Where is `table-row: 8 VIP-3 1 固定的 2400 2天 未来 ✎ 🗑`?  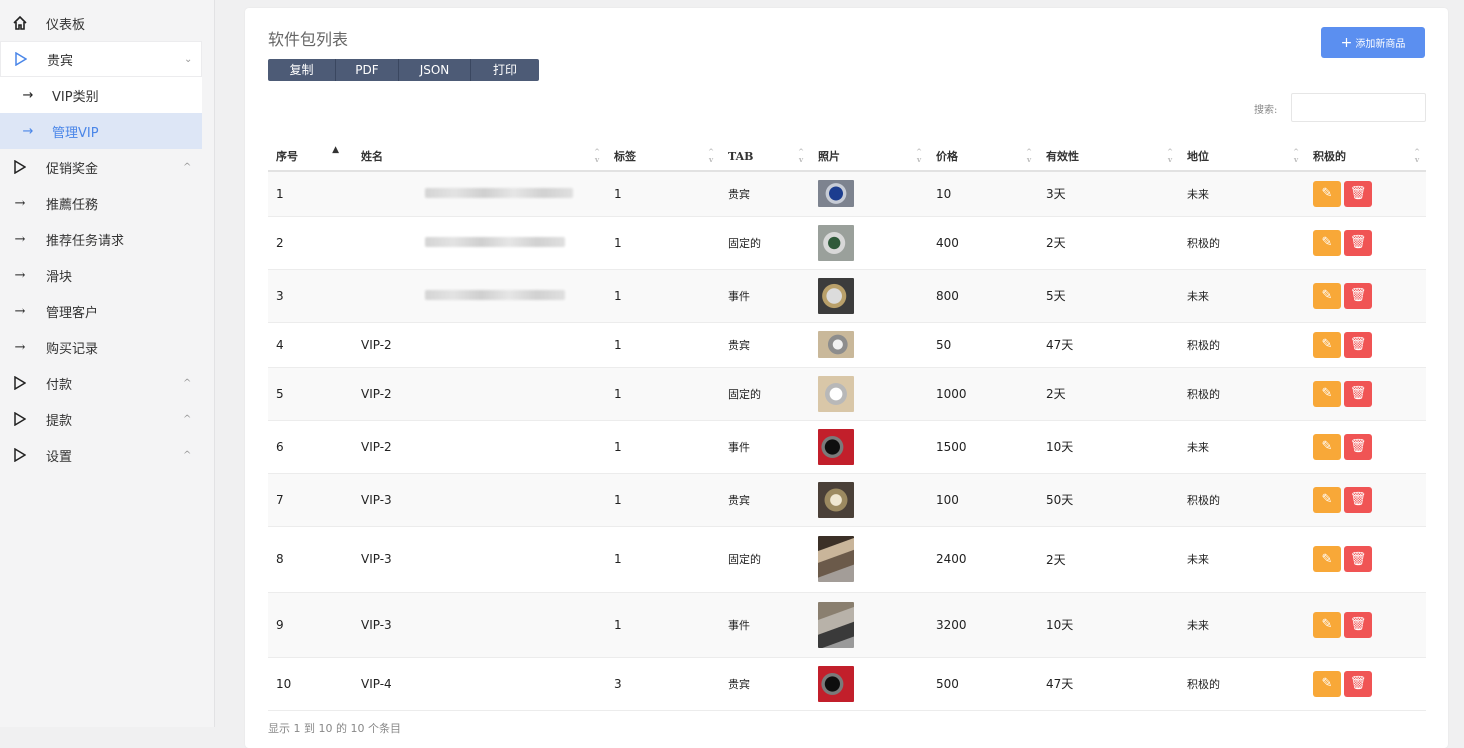
table-row: 8 VIP-3 1 固定的 2400 2天 未来 ✎ 🗑 is located at coordinates (847, 559).